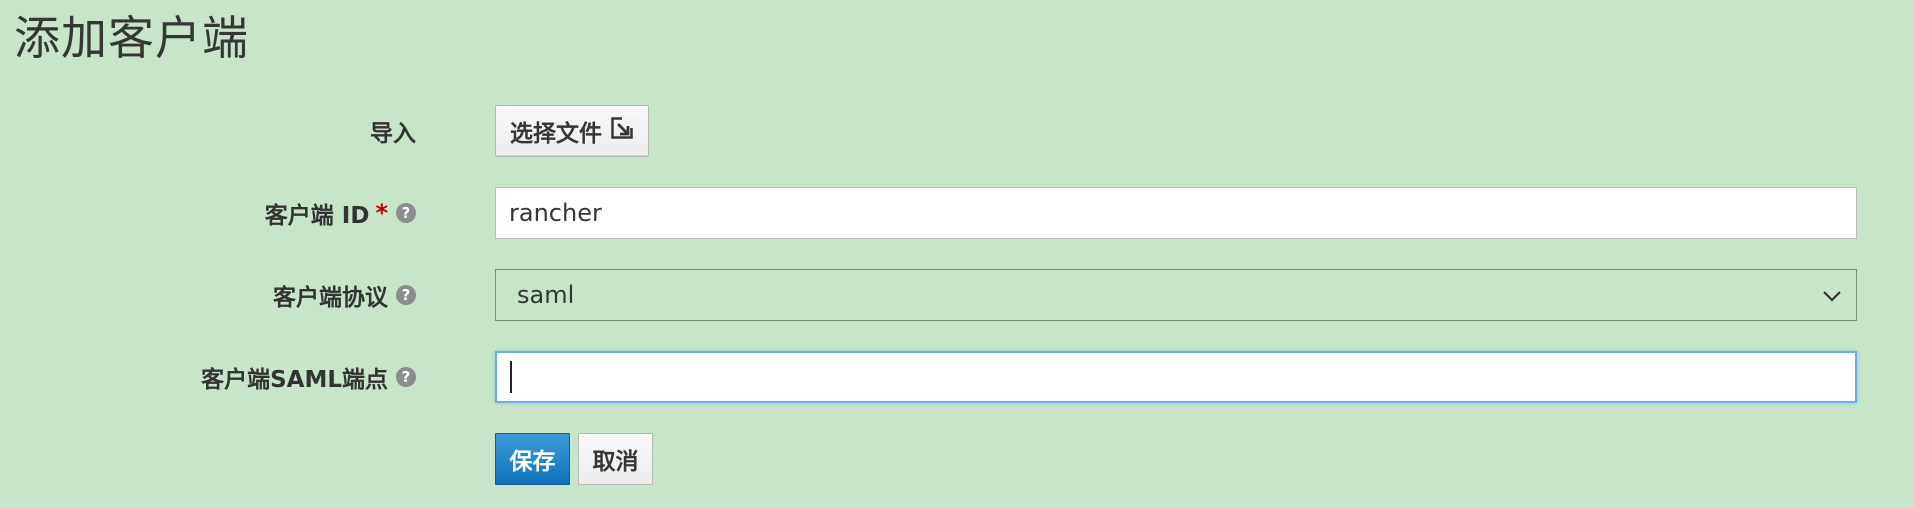 This screenshot has width=1914, height=508. I want to click on import-file-icon, so click(622, 131).